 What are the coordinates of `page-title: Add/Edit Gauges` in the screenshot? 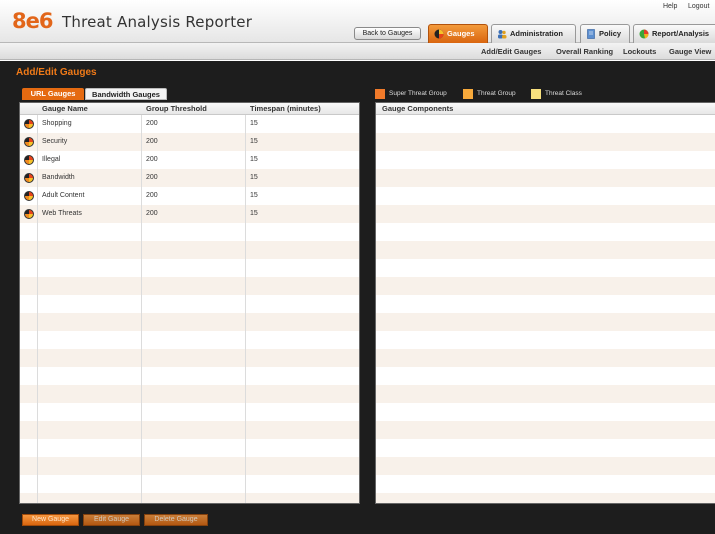 It's located at (56, 72).